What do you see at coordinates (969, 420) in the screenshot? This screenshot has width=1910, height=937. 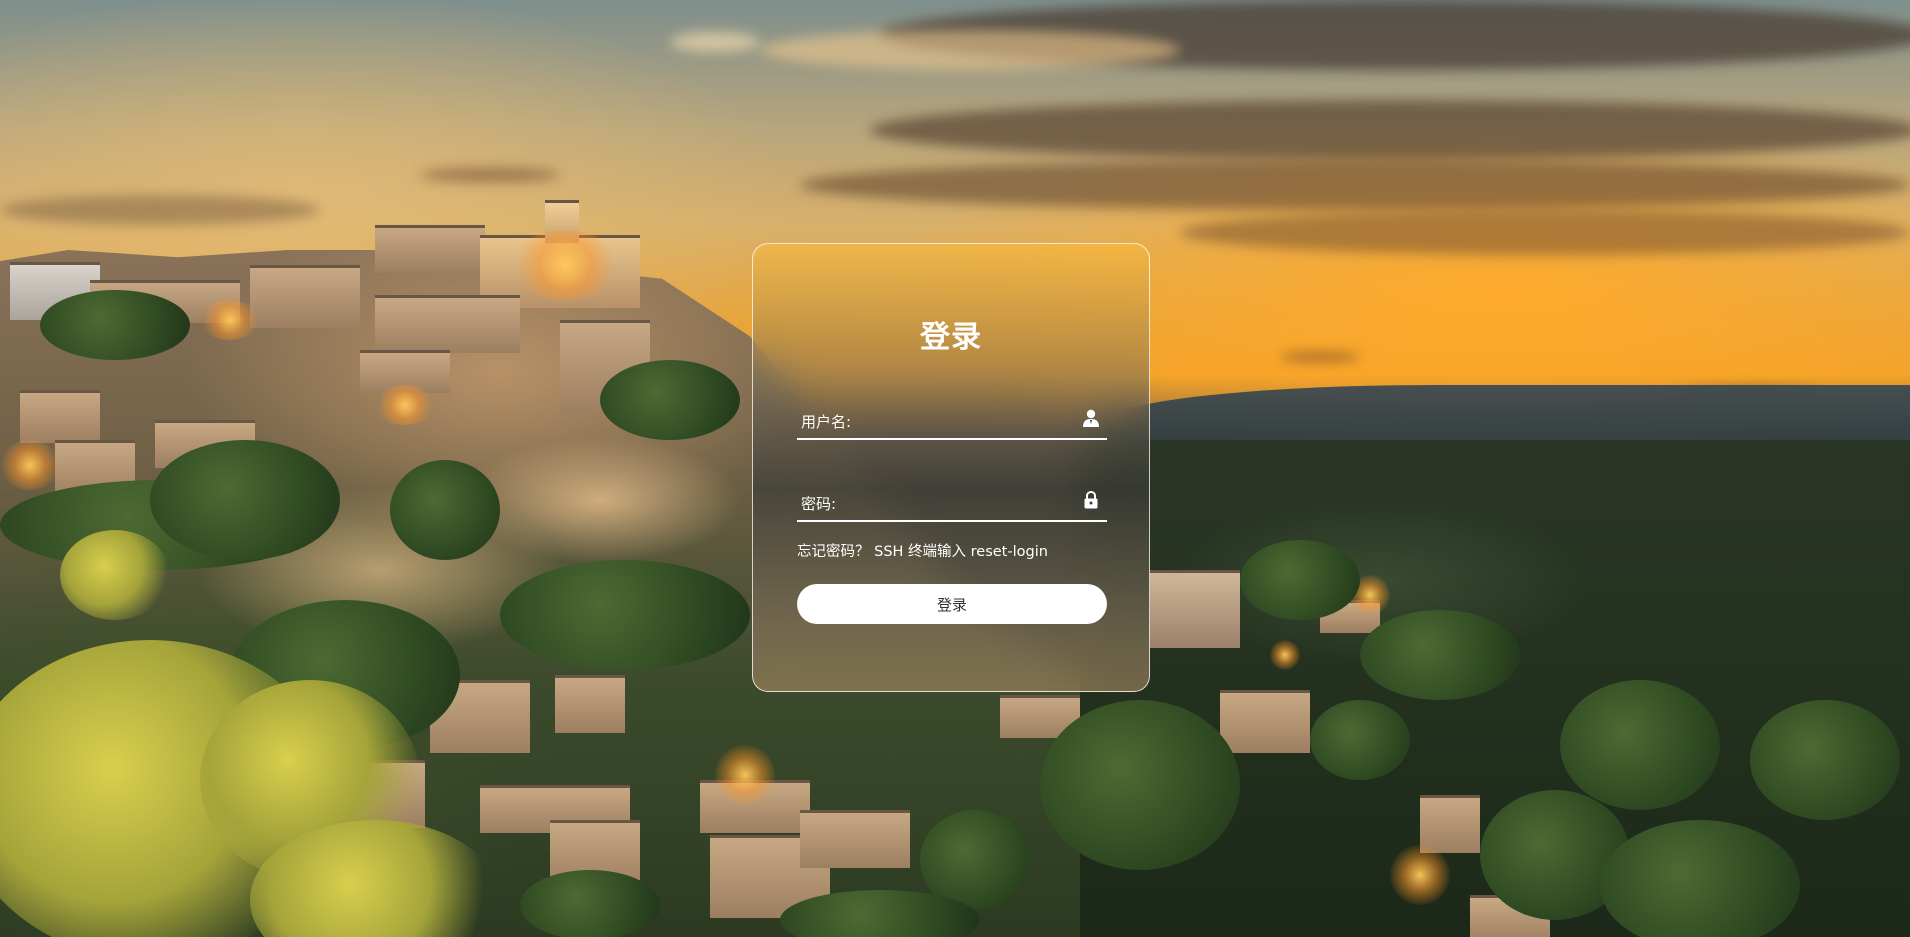 I see `username-input` at bounding box center [969, 420].